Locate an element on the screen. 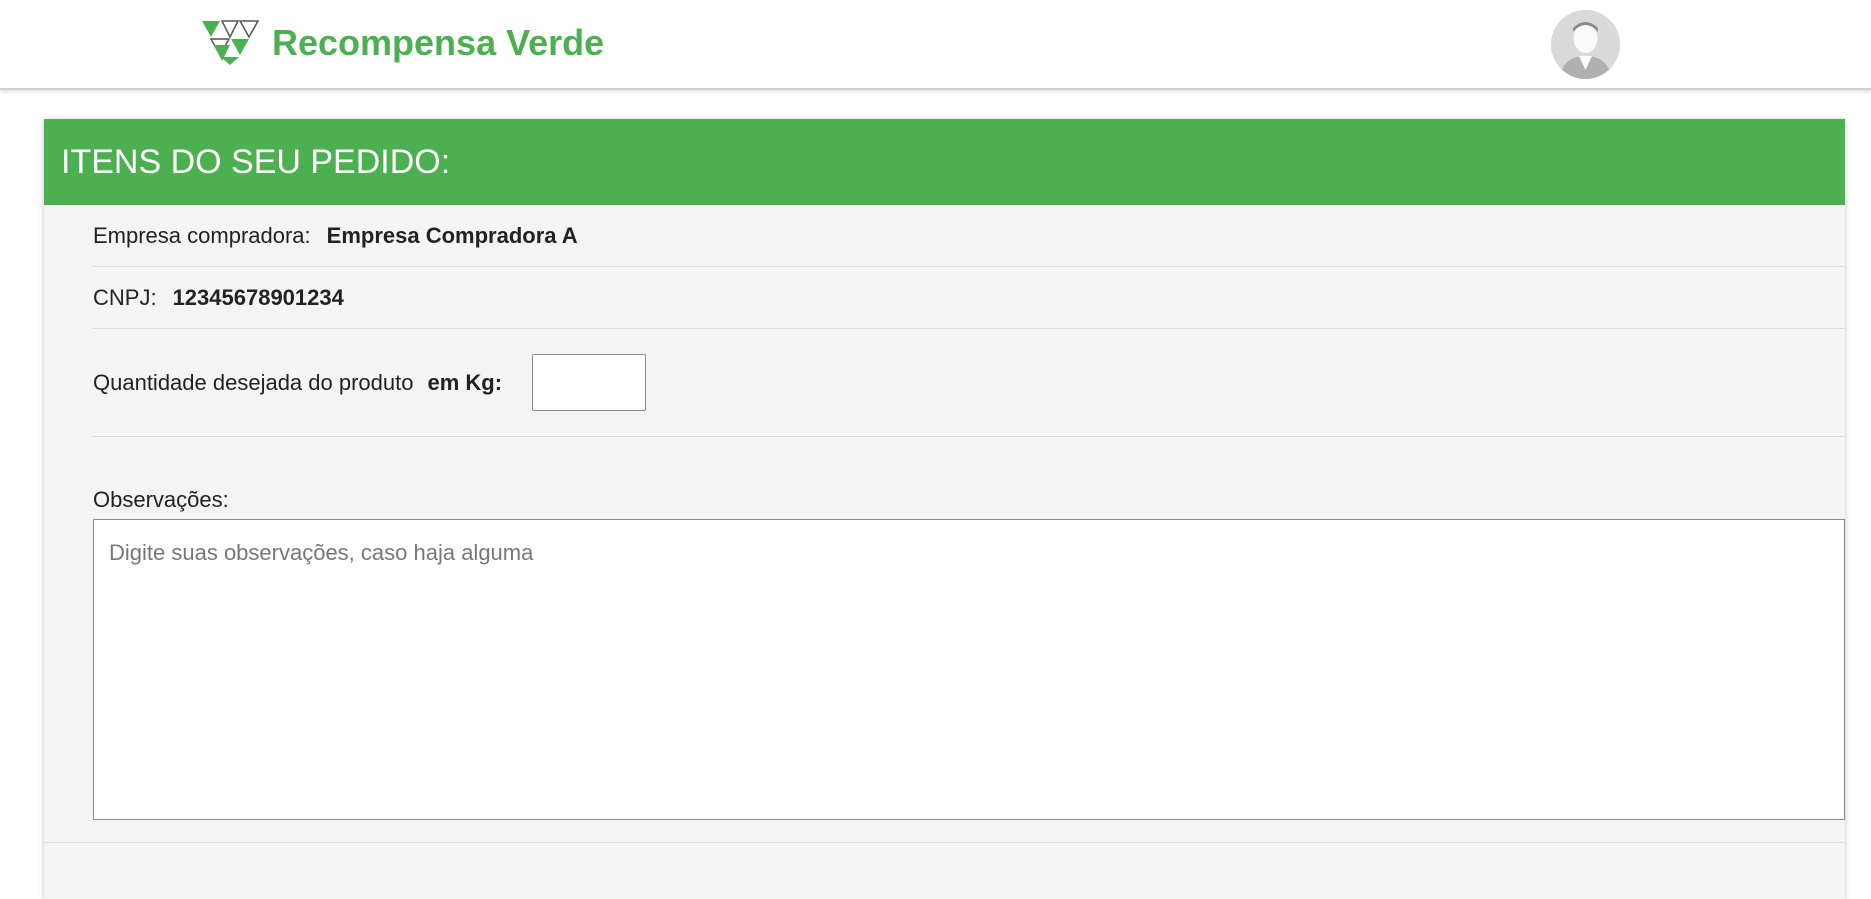 This screenshot has height=899, width=1871. empresa-row: Empresa compradora: Empresa Compradora A is located at coordinates (969, 236).